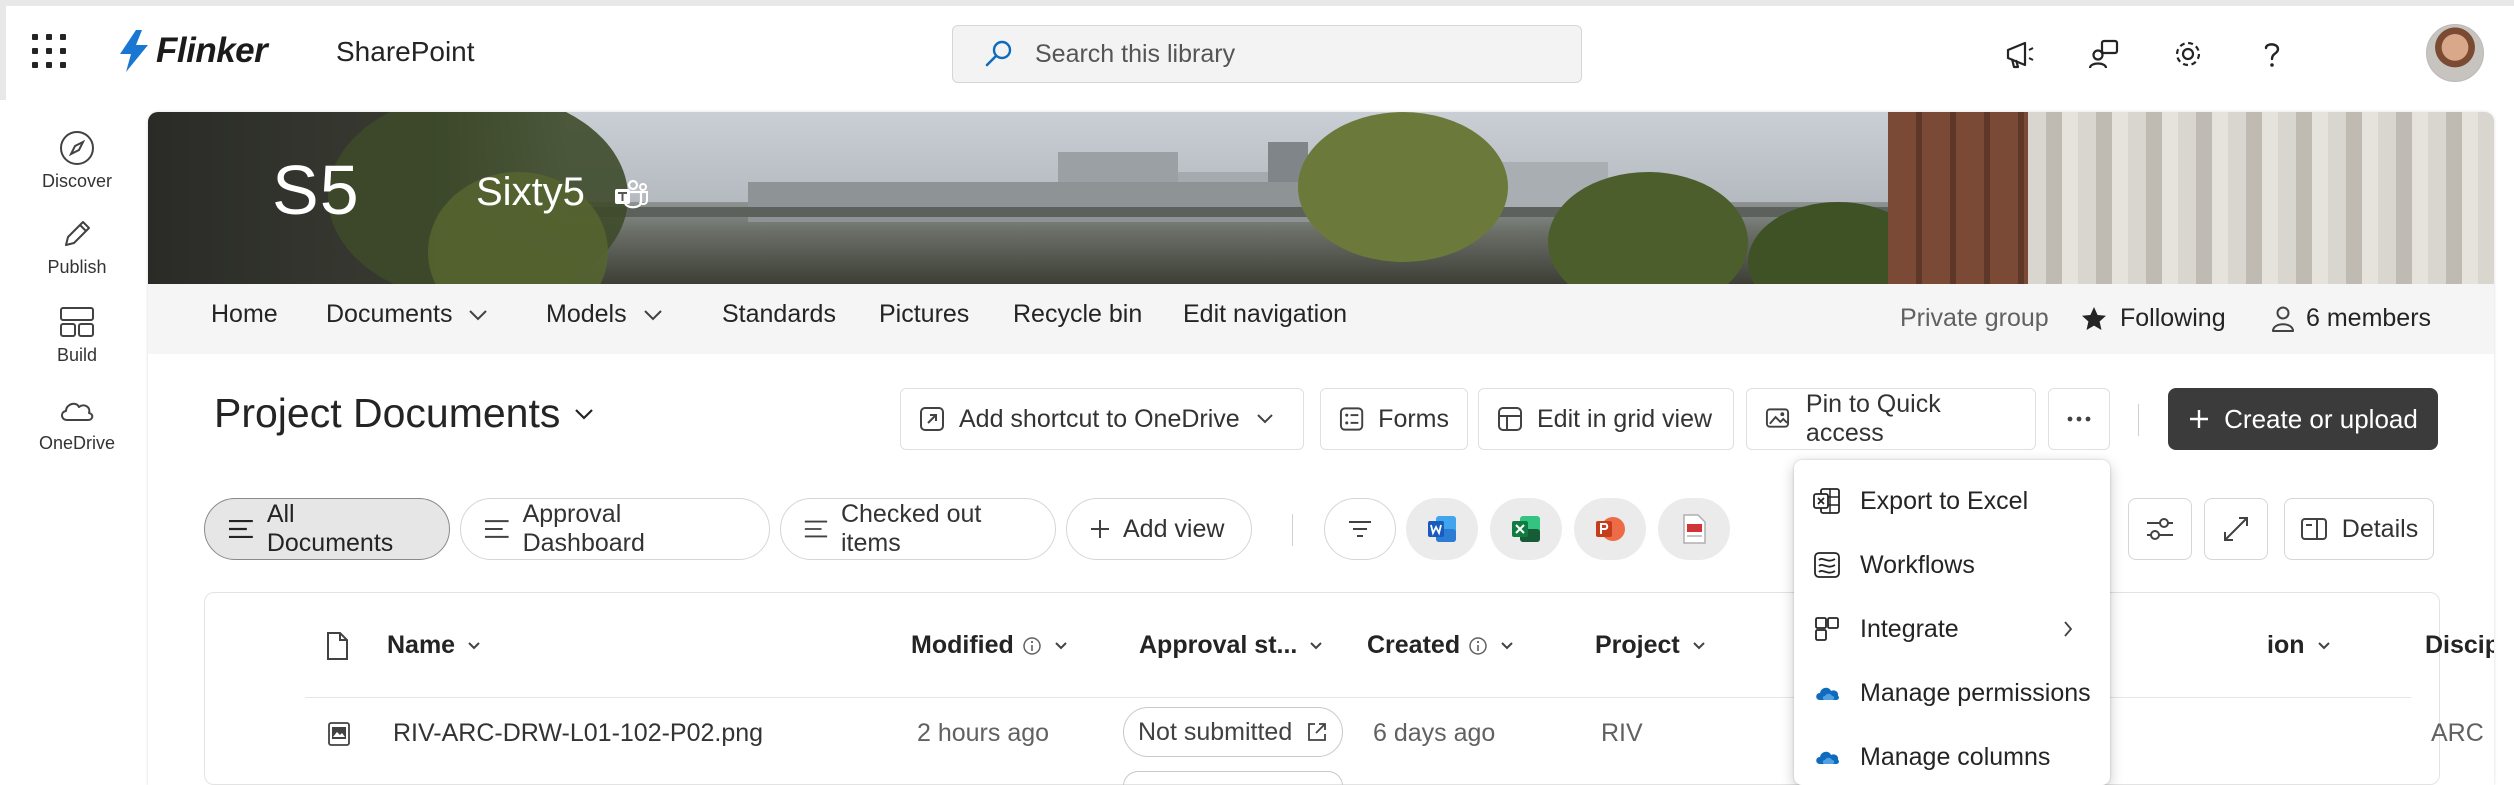 The width and height of the screenshot is (2514, 785). What do you see at coordinates (1442, 529) in the screenshot?
I see `filter-word-button` at bounding box center [1442, 529].